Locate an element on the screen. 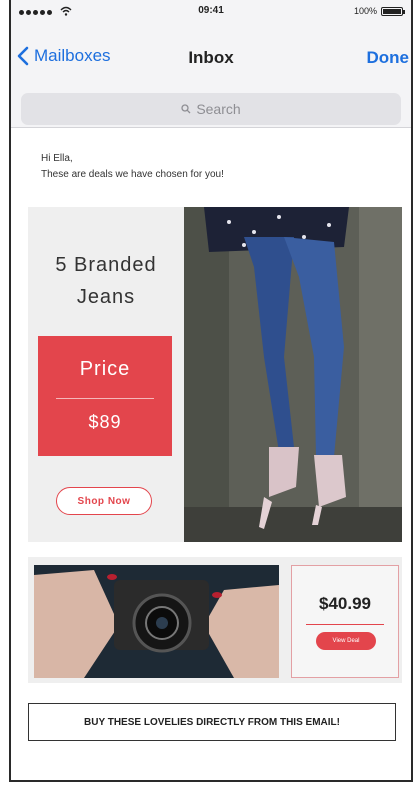 This screenshot has height=786, width=419. greeting-salutation: Hi Ella, is located at coordinates (57, 158).